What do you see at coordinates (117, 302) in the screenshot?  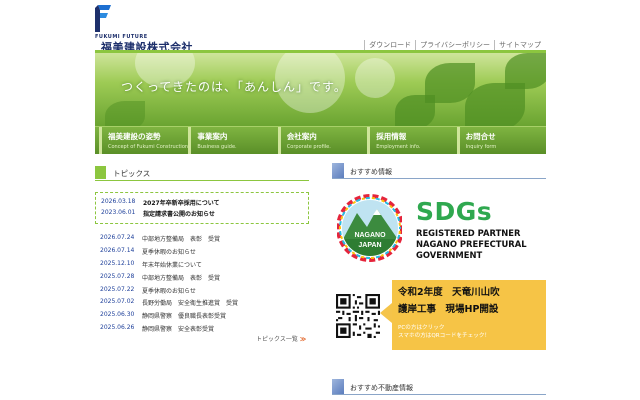 I see `topic-date: 2025.07.02` at bounding box center [117, 302].